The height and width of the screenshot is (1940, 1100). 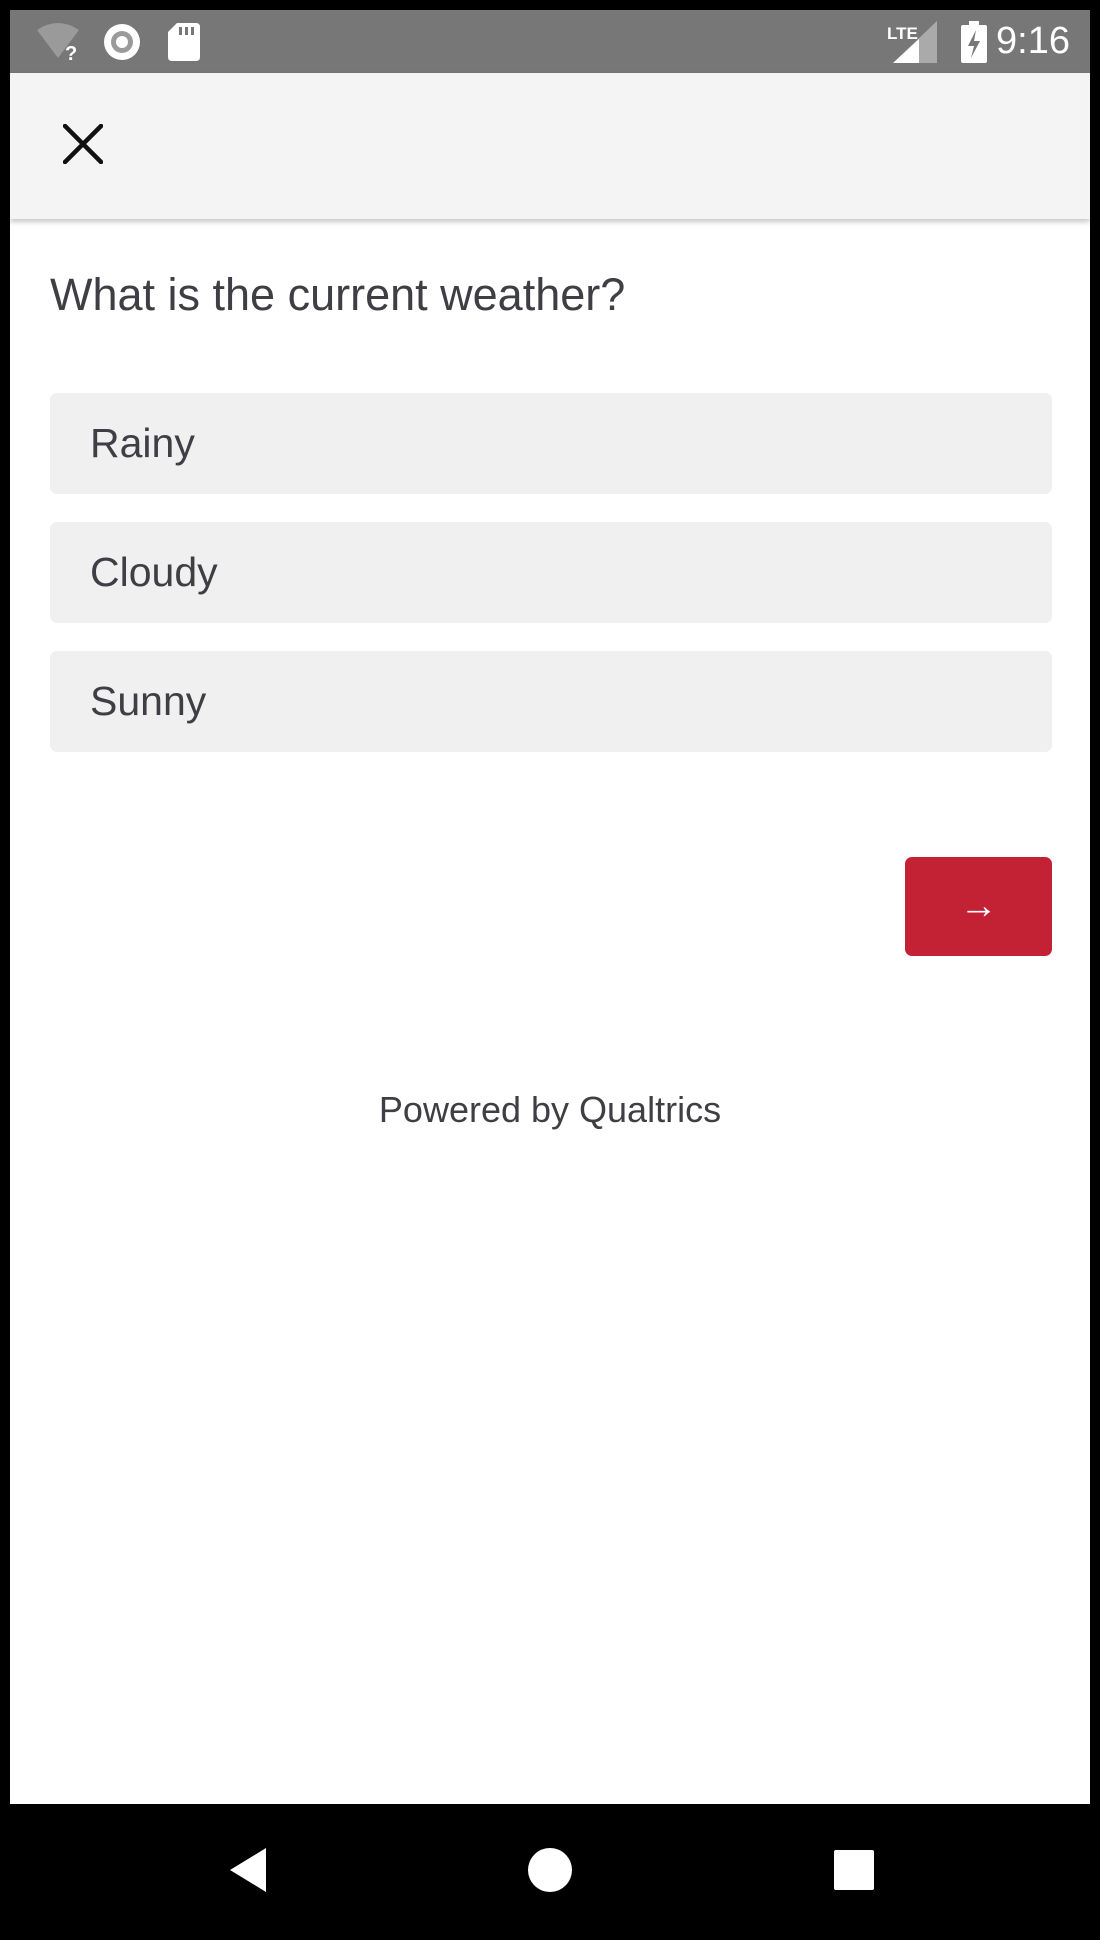 I want to click on lte-signal-icon: LTE, so click(x=913, y=41).